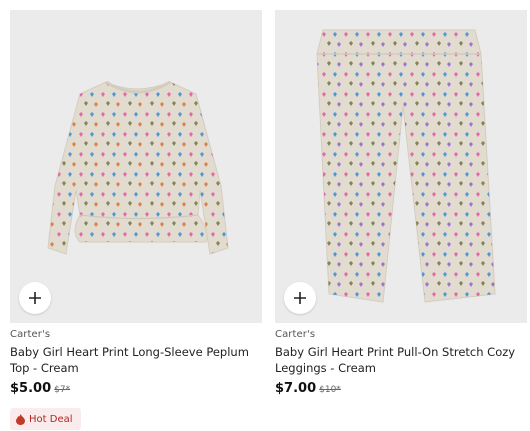 The image size is (530, 431). I want to click on price-row: $5.00 $7*, so click(40, 388).